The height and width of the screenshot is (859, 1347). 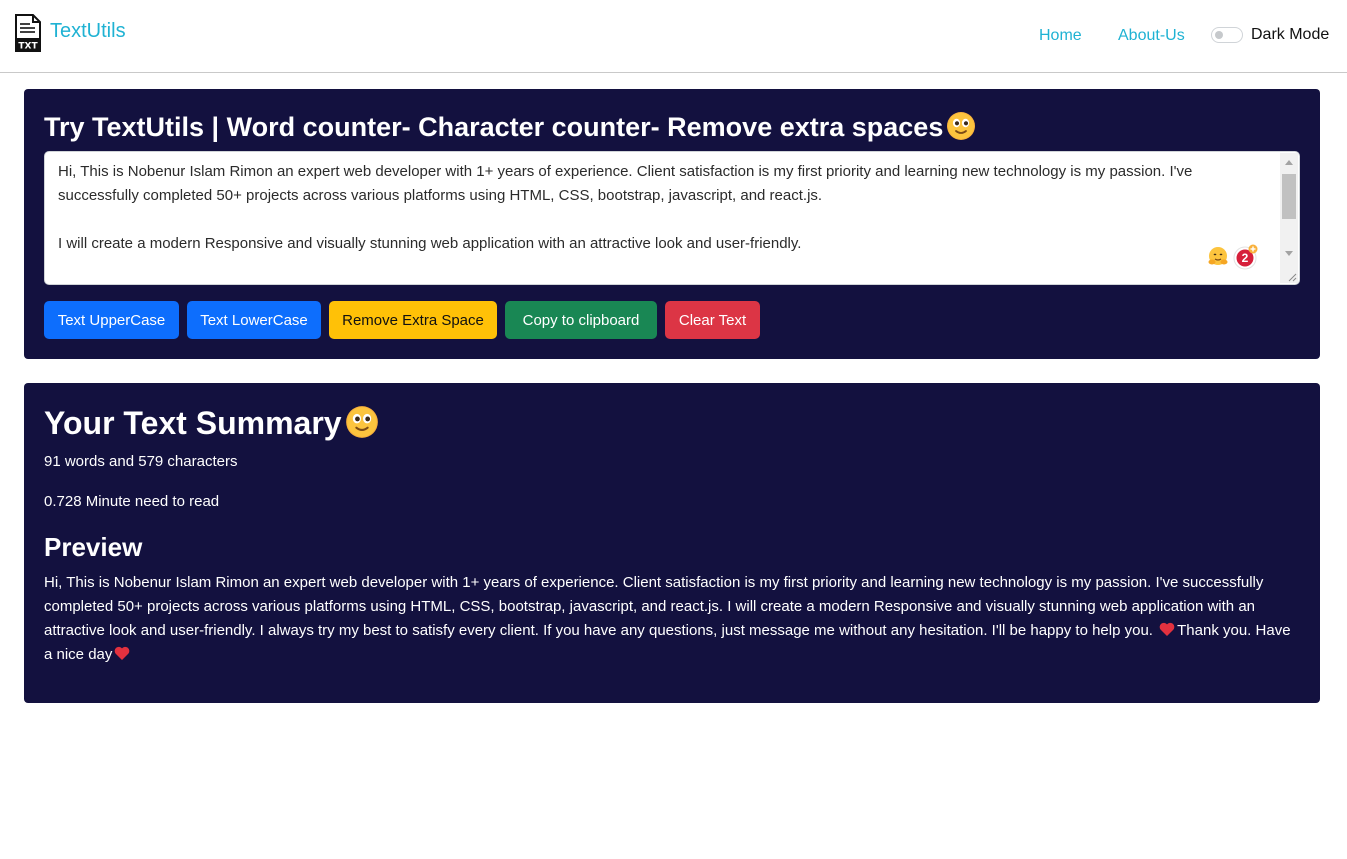 What do you see at coordinates (1060, 36) in the screenshot?
I see `nav-home-link: Home` at bounding box center [1060, 36].